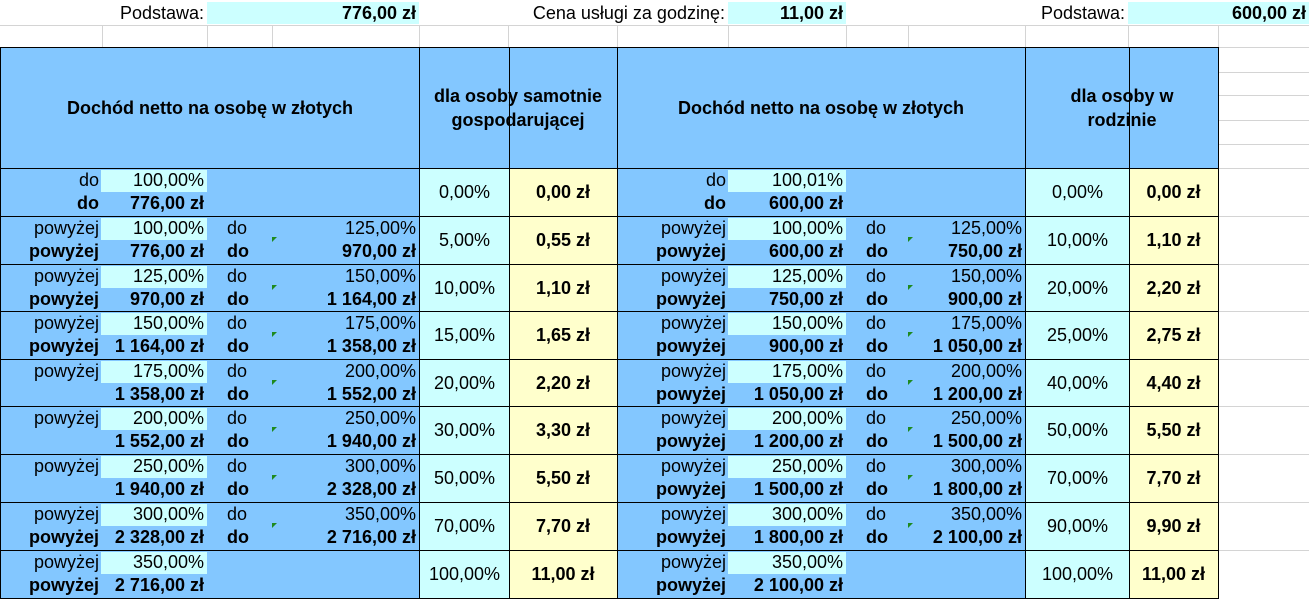  What do you see at coordinates (464, 430) in the screenshot?
I see `percent-cell: 30,00%` at bounding box center [464, 430].